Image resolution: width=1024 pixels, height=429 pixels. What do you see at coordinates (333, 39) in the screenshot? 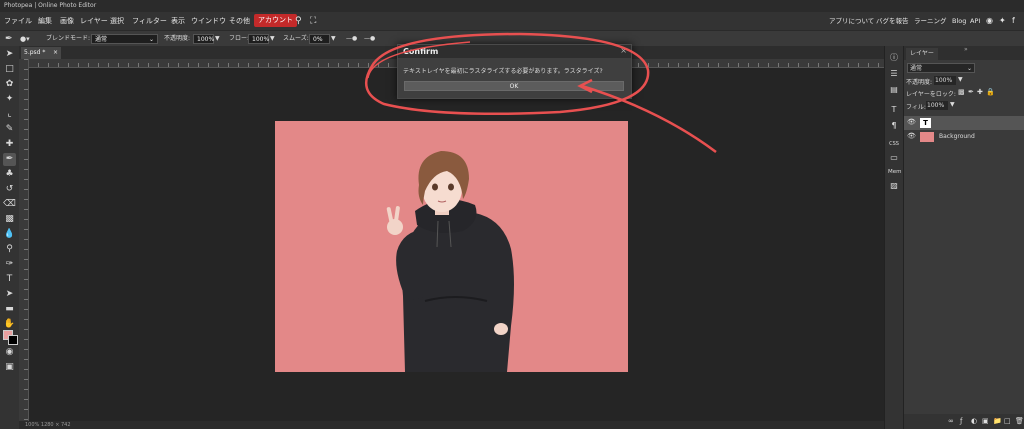
I see `smooth-dropdown-icon: ▼` at bounding box center [333, 39].